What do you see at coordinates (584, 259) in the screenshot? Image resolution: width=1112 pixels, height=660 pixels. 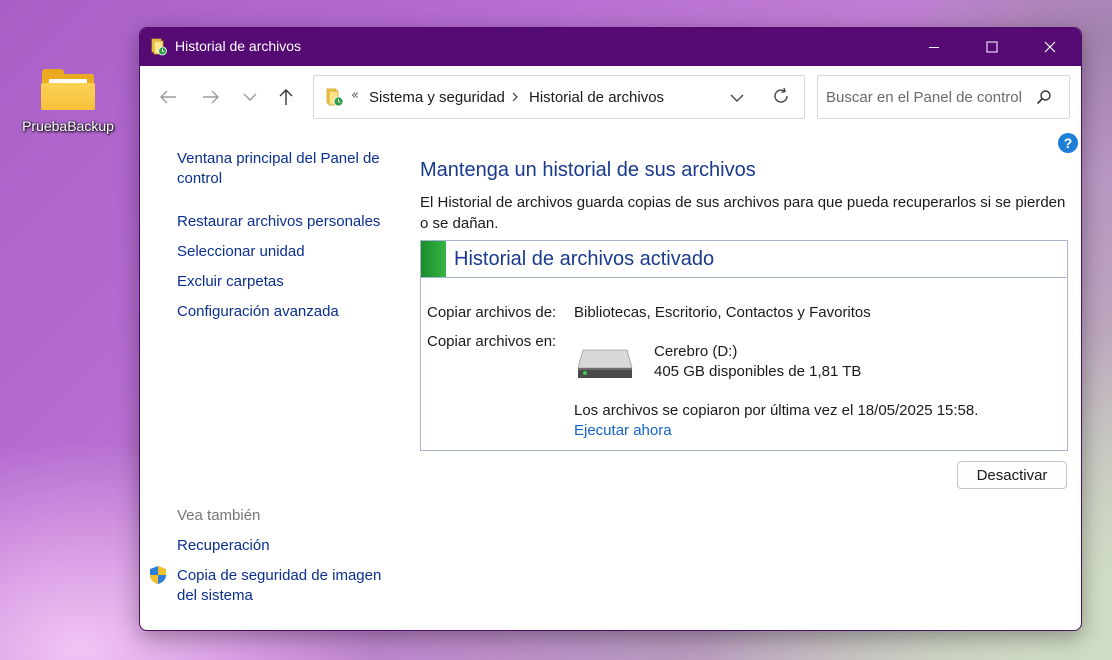 I see `status-title: Historial de archivos activado` at bounding box center [584, 259].